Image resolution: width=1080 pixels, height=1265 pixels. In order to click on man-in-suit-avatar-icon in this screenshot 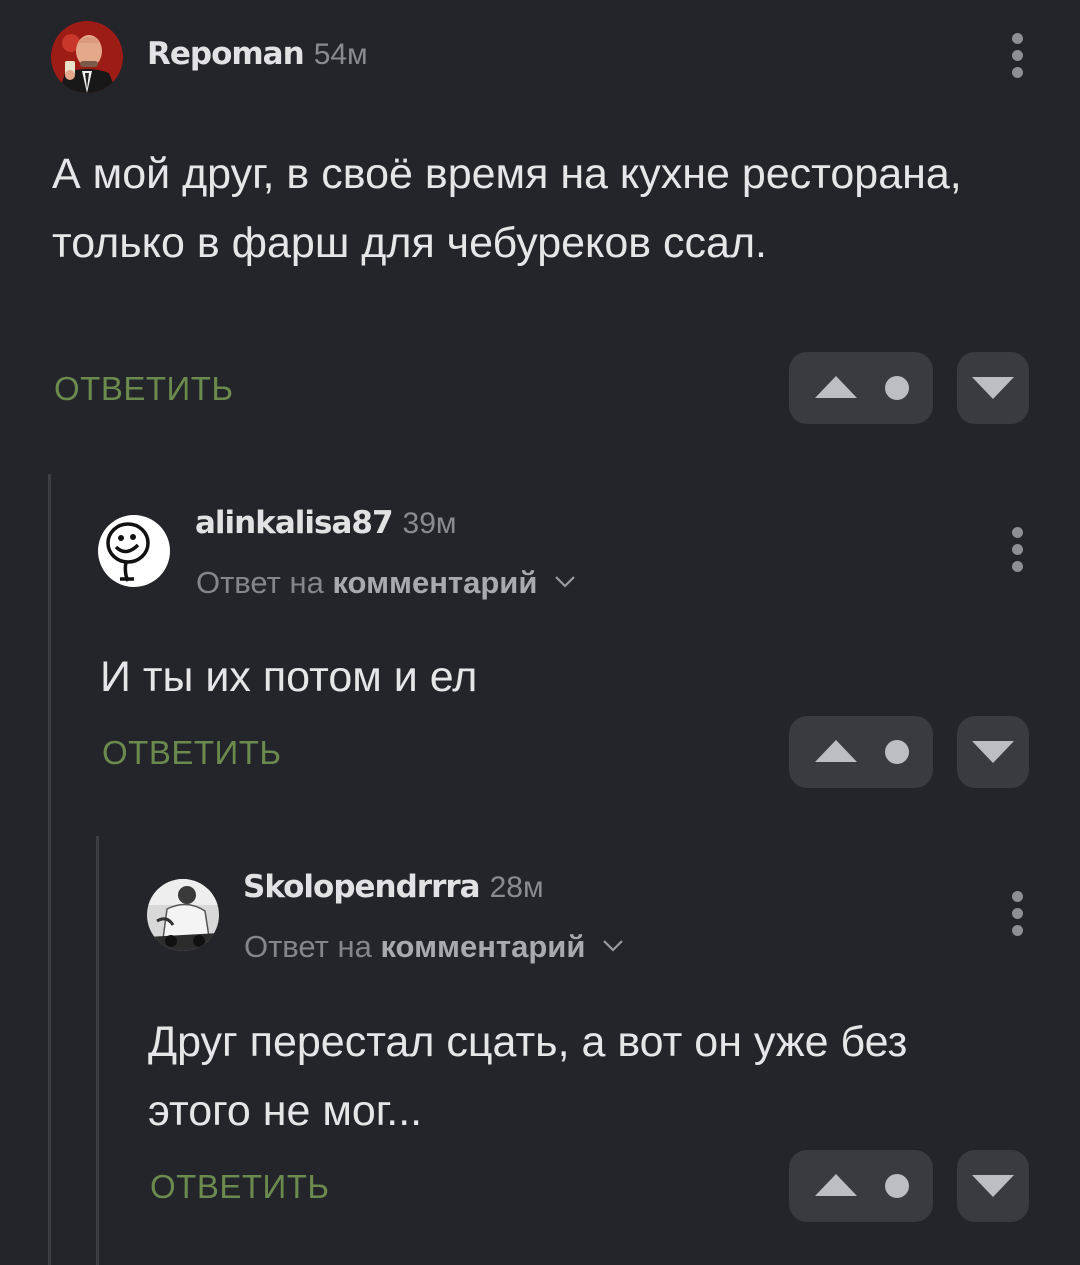, I will do `click(87, 57)`.